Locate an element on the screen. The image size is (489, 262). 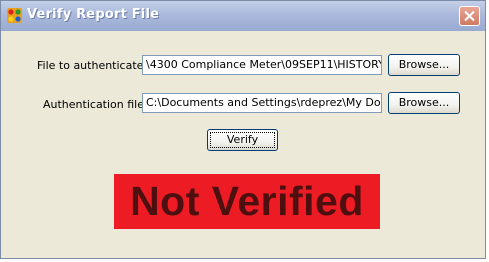
app-icon is located at coordinates (14, 15).